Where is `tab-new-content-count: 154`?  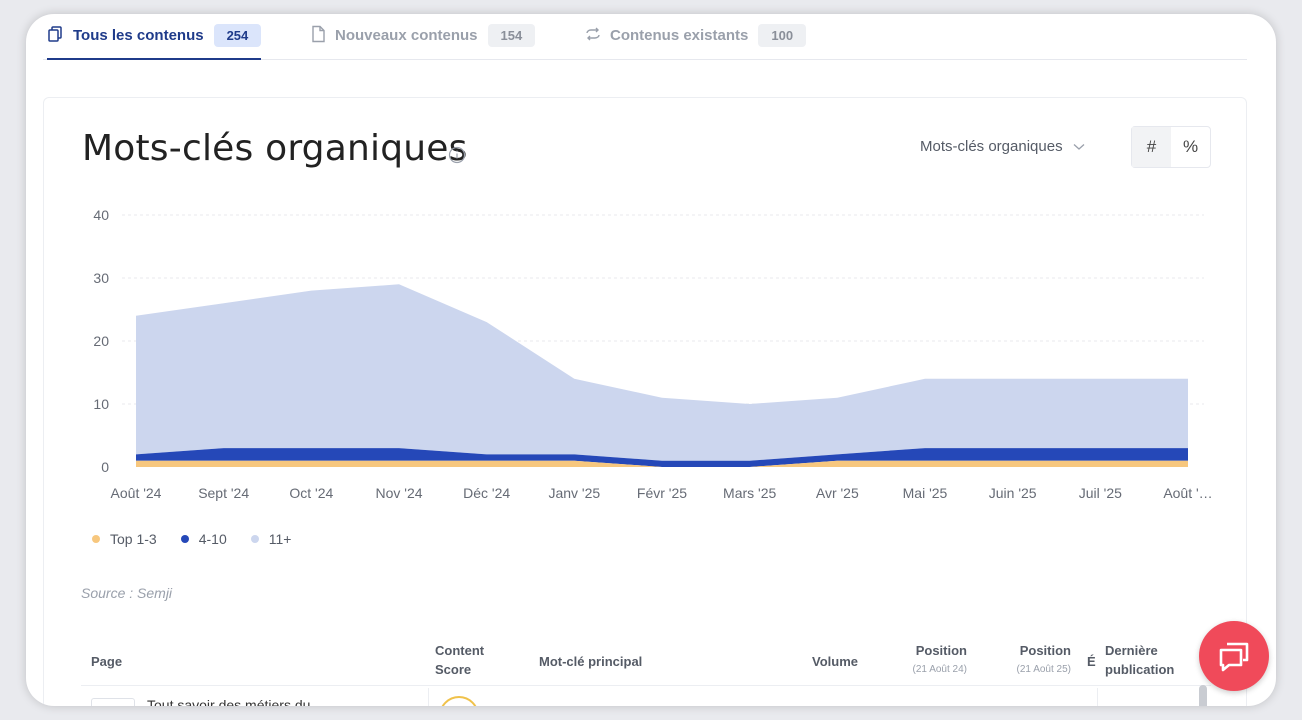
tab-new-content-count: 154 is located at coordinates (511, 35).